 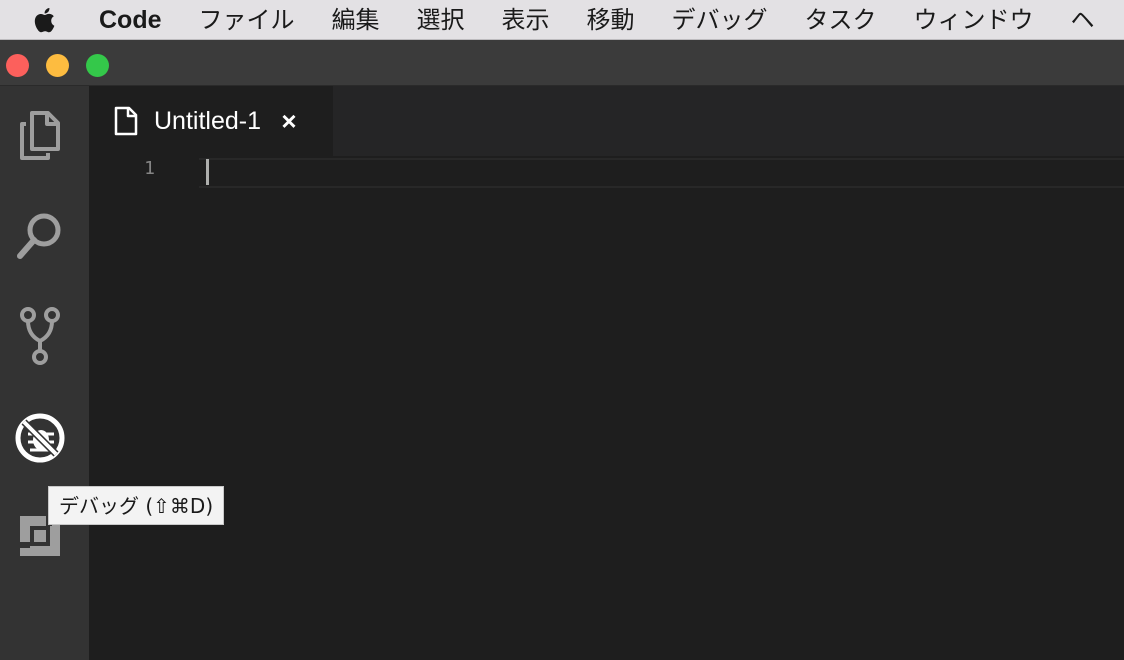 I want to click on activity-bar, so click(x=44, y=373).